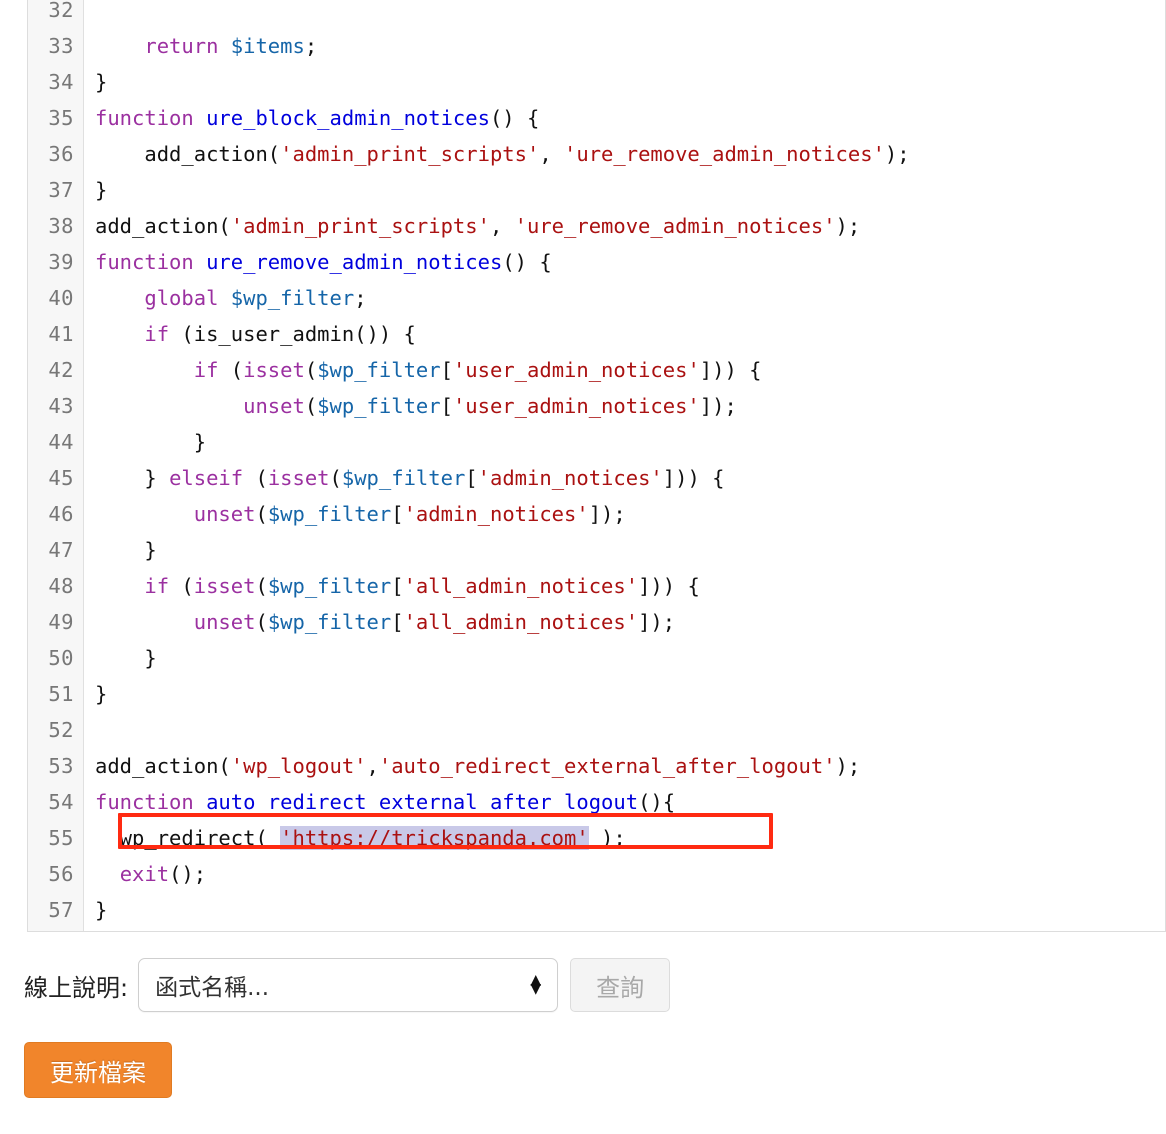 The image size is (1166, 1134). Describe the element at coordinates (224, 586) in the screenshot. I see `code-token: isset` at that location.